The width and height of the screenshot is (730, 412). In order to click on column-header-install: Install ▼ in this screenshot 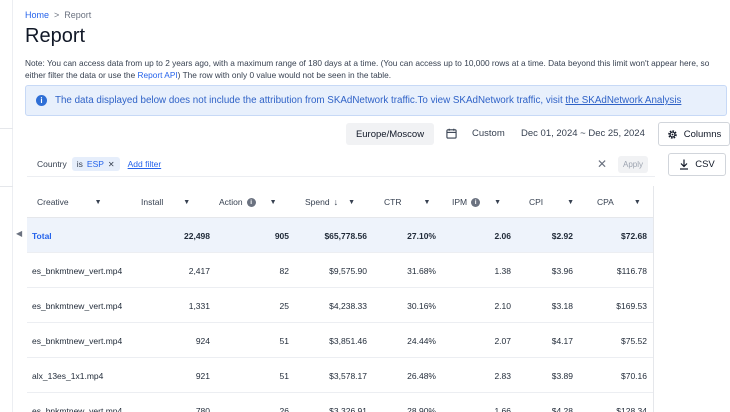, I will do `click(165, 202)`.